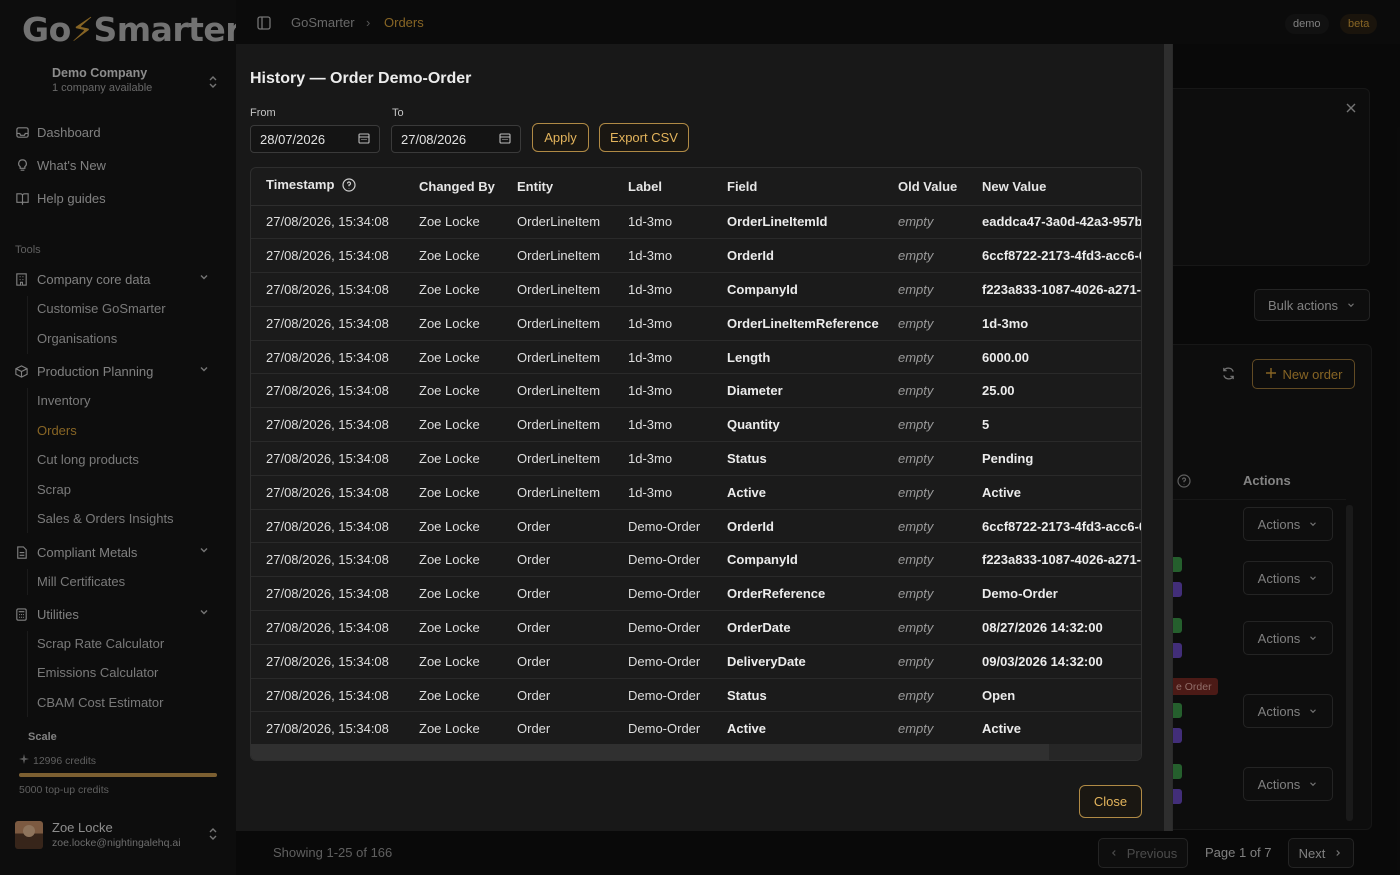 This screenshot has height=875, width=1400. I want to click on help-circle-icon, so click(349, 186).